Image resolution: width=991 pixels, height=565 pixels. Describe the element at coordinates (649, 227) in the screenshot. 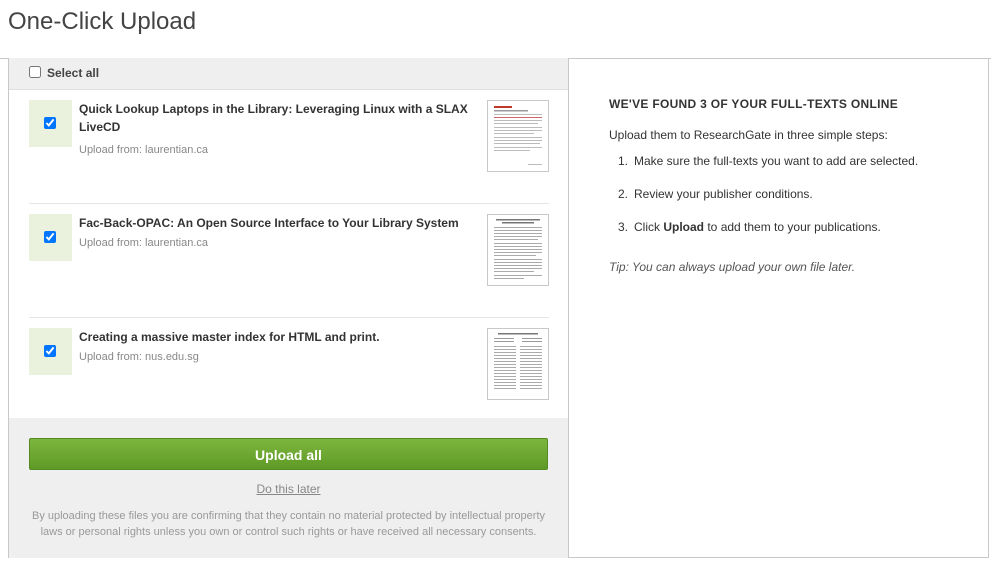

I see `step-text-pre: Click` at that location.